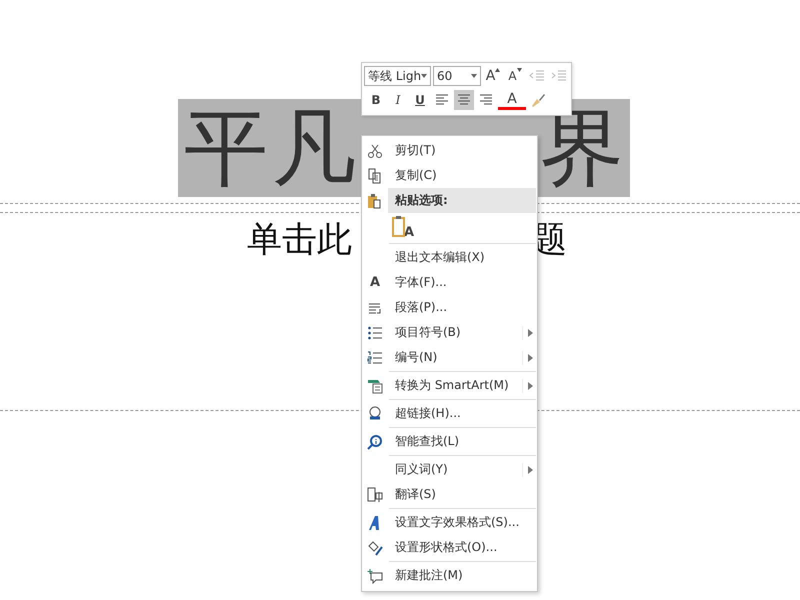 The image size is (800, 600). What do you see at coordinates (584, 148) in the screenshot?
I see `slide-title: 界` at bounding box center [584, 148].